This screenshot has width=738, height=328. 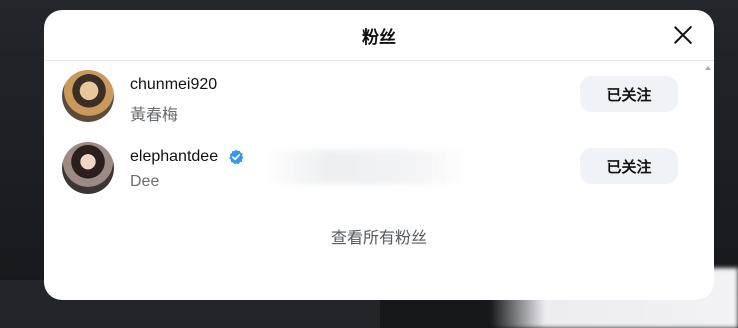 I want to click on close-icon, so click(x=683, y=35).